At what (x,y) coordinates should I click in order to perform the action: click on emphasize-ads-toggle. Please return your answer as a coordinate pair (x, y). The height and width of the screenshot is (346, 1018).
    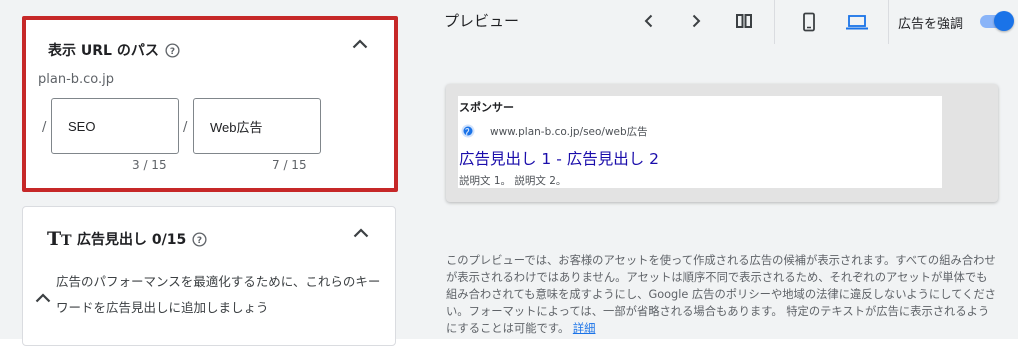
    Looking at the image, I should click on (996, 21).